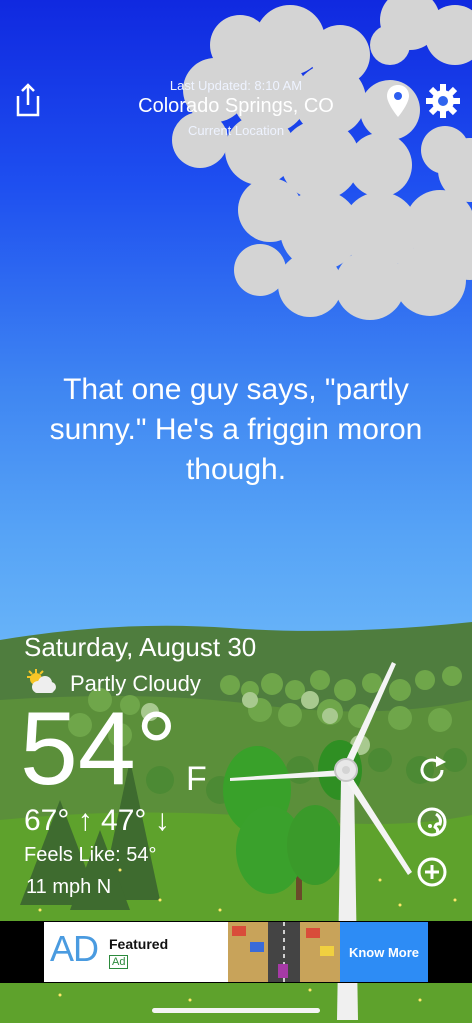  Describe the element at coordinates (97, 820) in the screenshot. I see `high-low-temperature: 67° ↑ 47° ↓` at that location.